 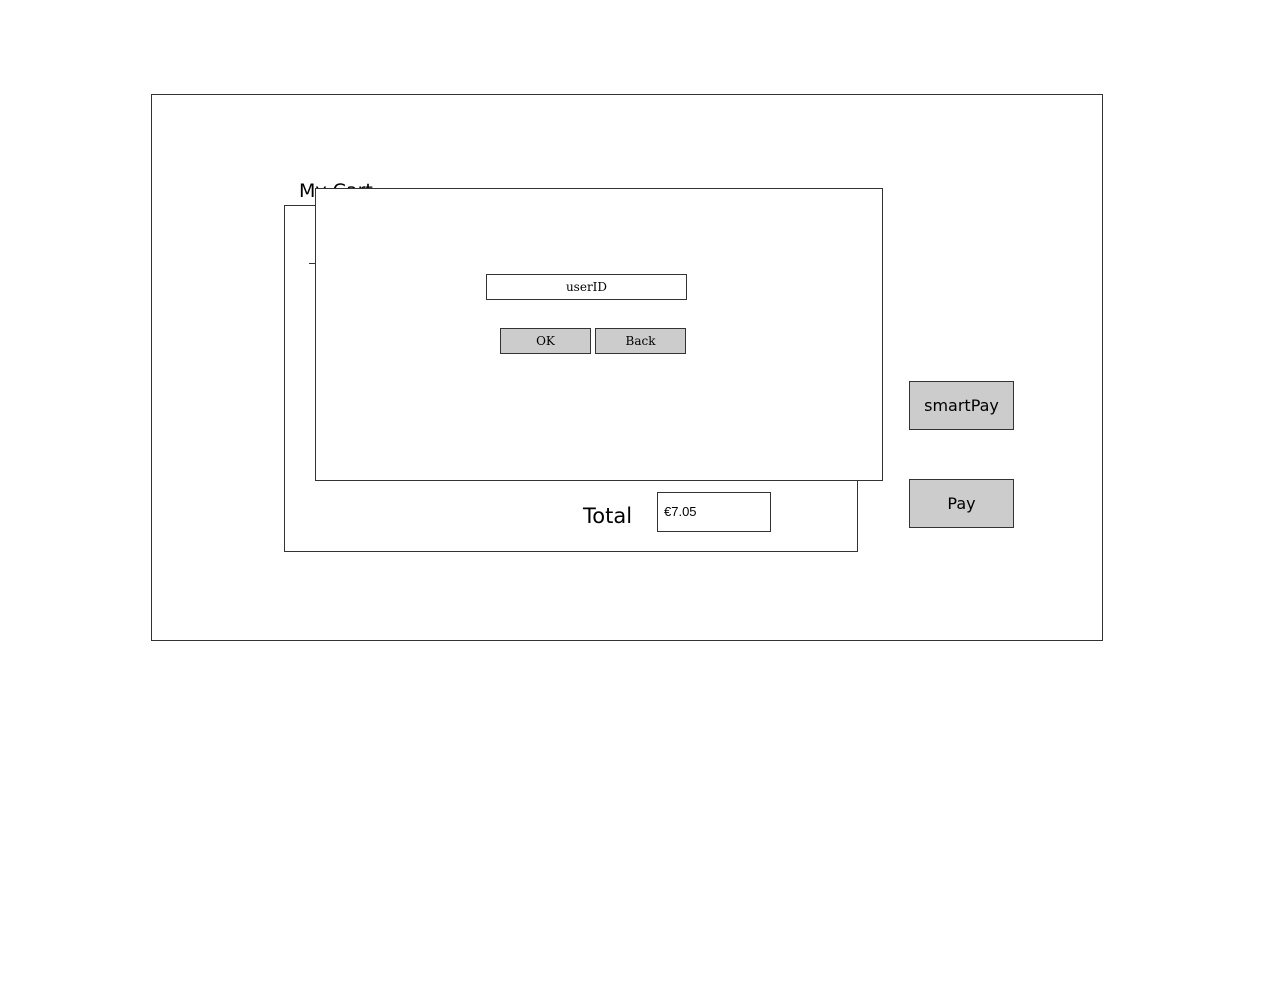 I want to click on ok-button: OK, so click(x=545, y=341).